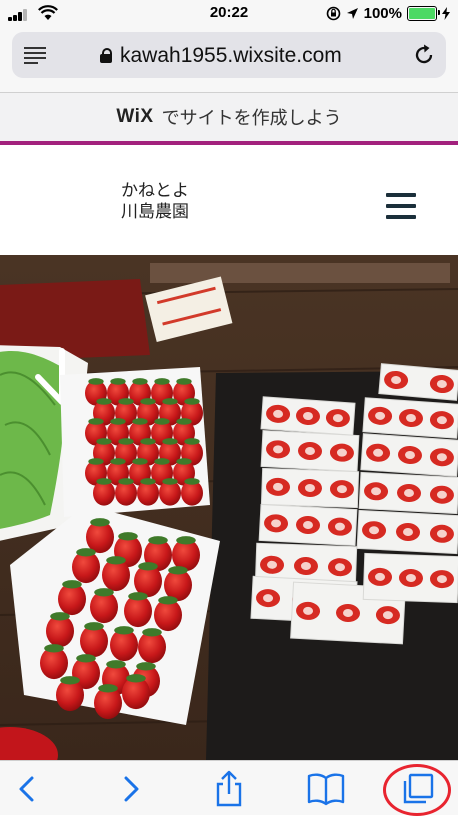 Image resolution: width=458 pixels, height=816 pixels. Describe the element at coordinates (423, 13) in the screenshot. I see `battery-icon` at that location.